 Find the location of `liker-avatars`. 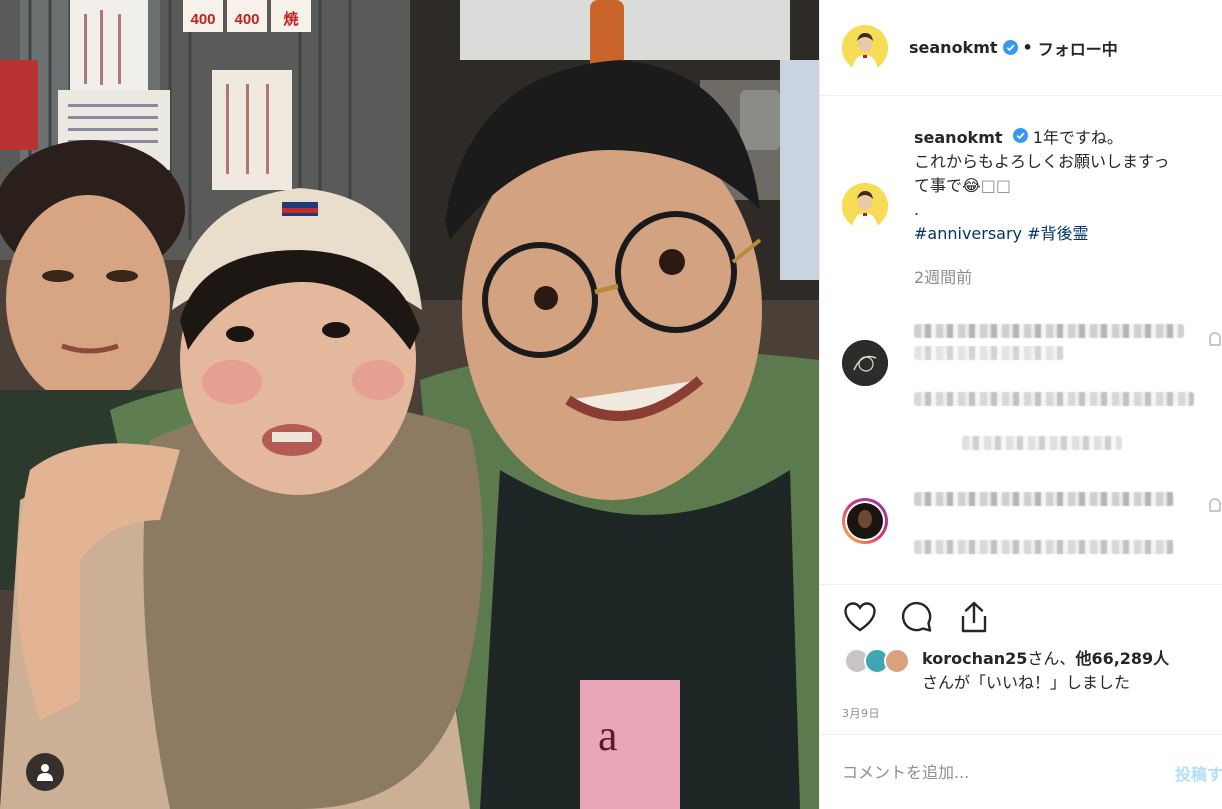

liker-avatars is located at coordinates (878, 661).